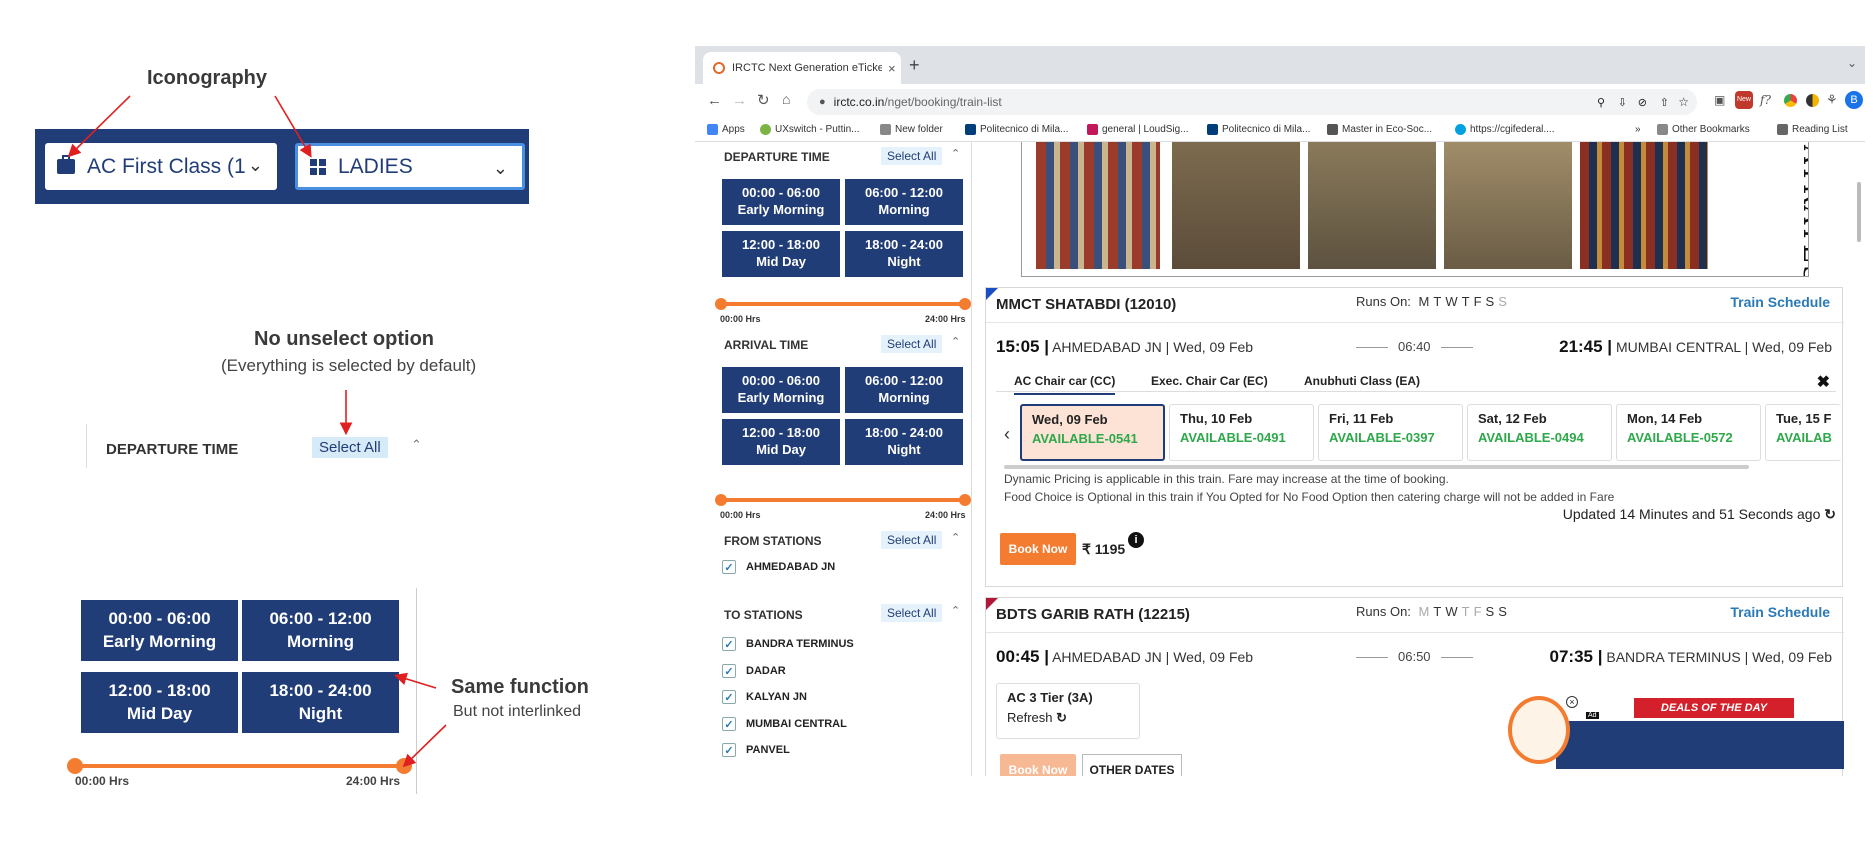 Image resolution: width=1876 pixels, height=852 pixels. Describe the element at coordinates (788, 644) in the screenshot. I see `to-station-item: ✓ BANDRA TERMINUS` at that location.